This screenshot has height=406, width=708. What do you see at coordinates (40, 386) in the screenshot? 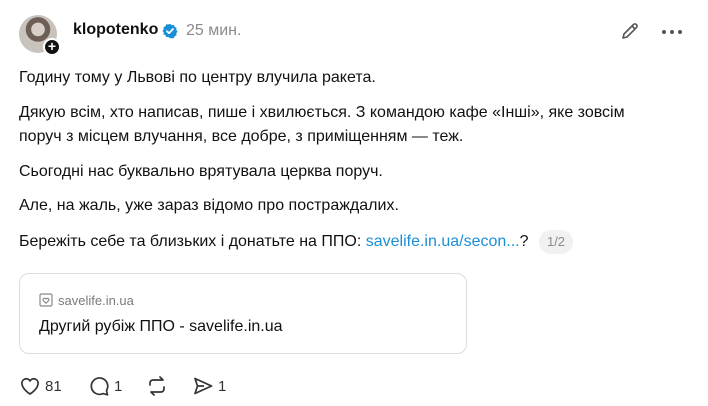
I see `like-button: 81` at bounding box center [40, 386].